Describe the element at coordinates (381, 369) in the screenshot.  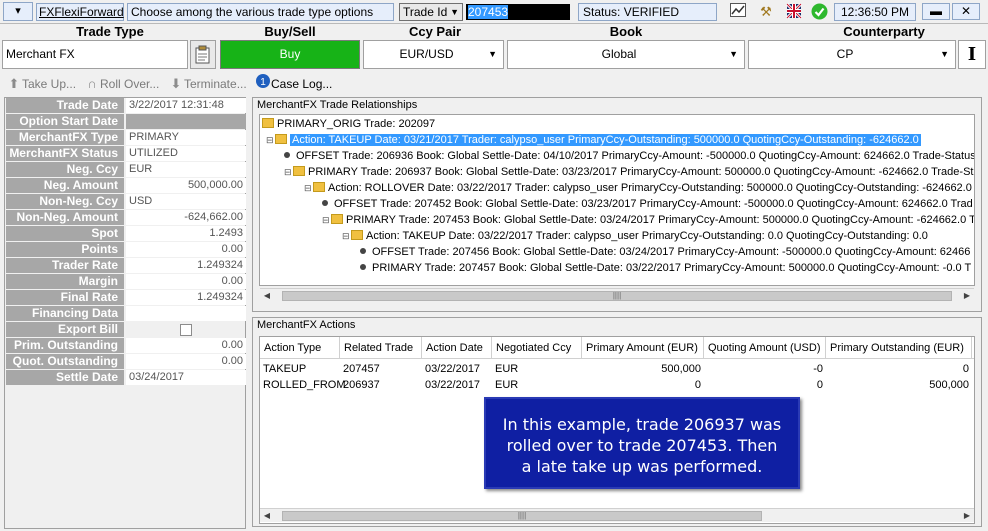
I see `table-cell: 207457` at that location.